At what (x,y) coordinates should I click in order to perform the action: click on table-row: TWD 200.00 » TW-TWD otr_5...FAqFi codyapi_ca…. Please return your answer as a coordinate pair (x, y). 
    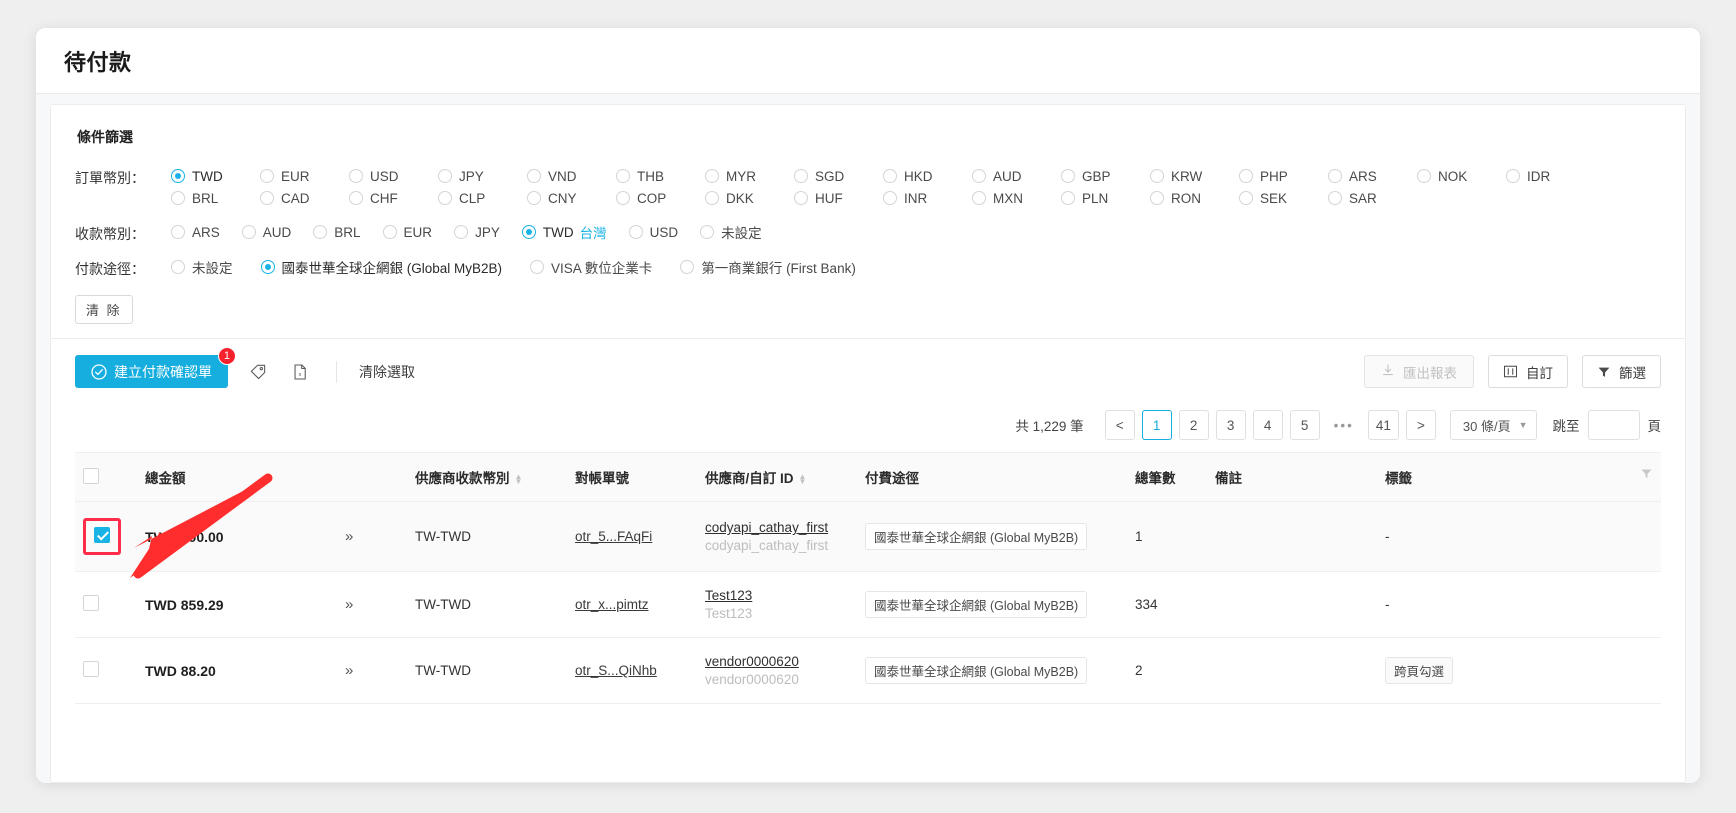
    Looking at the image, I should click on (868, 536).